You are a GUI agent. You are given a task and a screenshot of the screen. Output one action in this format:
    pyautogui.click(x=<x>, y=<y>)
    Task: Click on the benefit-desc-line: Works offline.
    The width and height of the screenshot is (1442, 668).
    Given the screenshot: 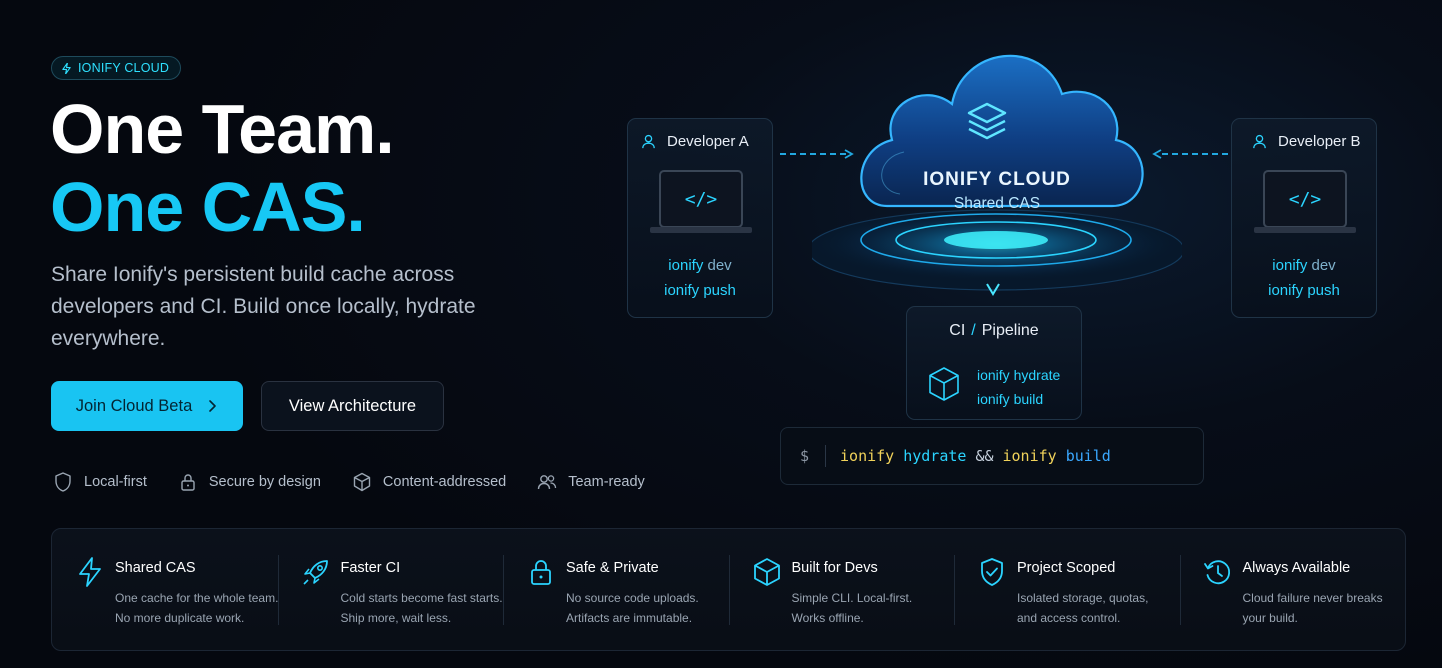 What is the action you would take?
    pyautogui.click(x=827, y=618)
    